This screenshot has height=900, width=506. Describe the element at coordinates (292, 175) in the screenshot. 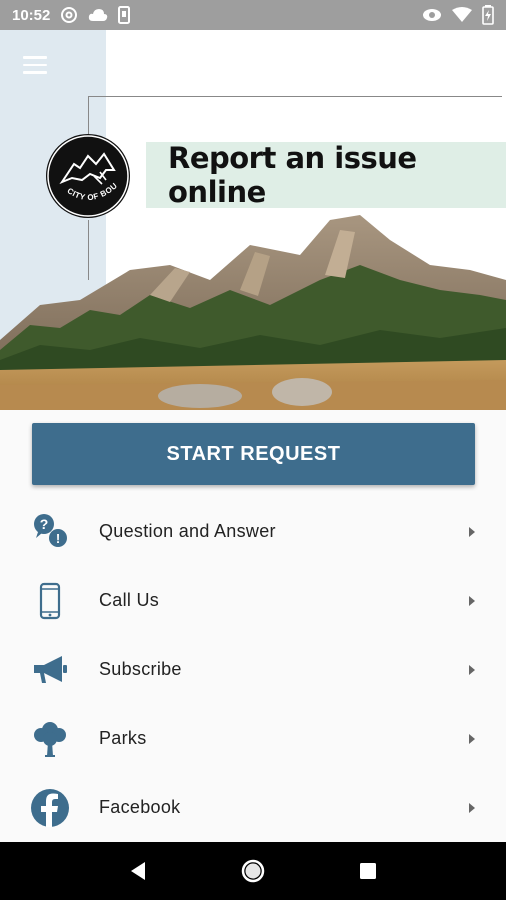

I see `page-title: Report an issue online` at that location.